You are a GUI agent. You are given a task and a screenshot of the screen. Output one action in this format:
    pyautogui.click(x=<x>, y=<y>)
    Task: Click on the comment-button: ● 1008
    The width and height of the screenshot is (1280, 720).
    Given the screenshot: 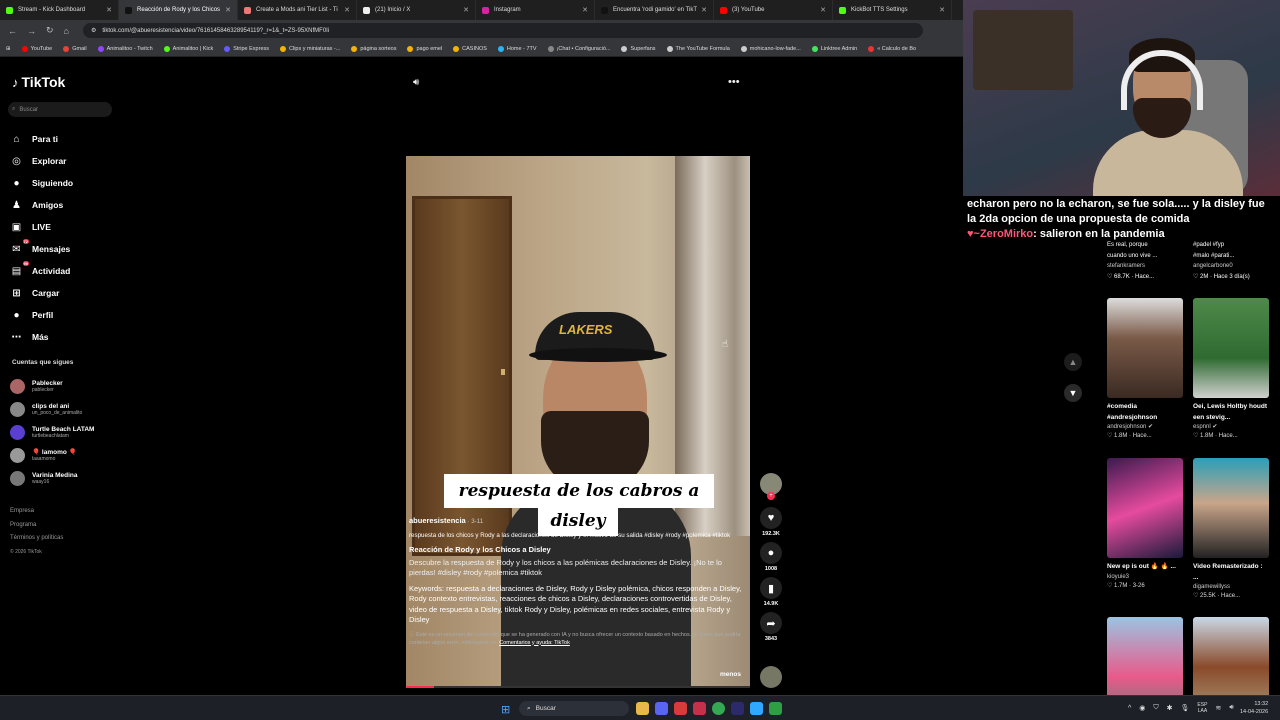 What is the action you would take?
    pyautogui.click(x=771, y=557)
    